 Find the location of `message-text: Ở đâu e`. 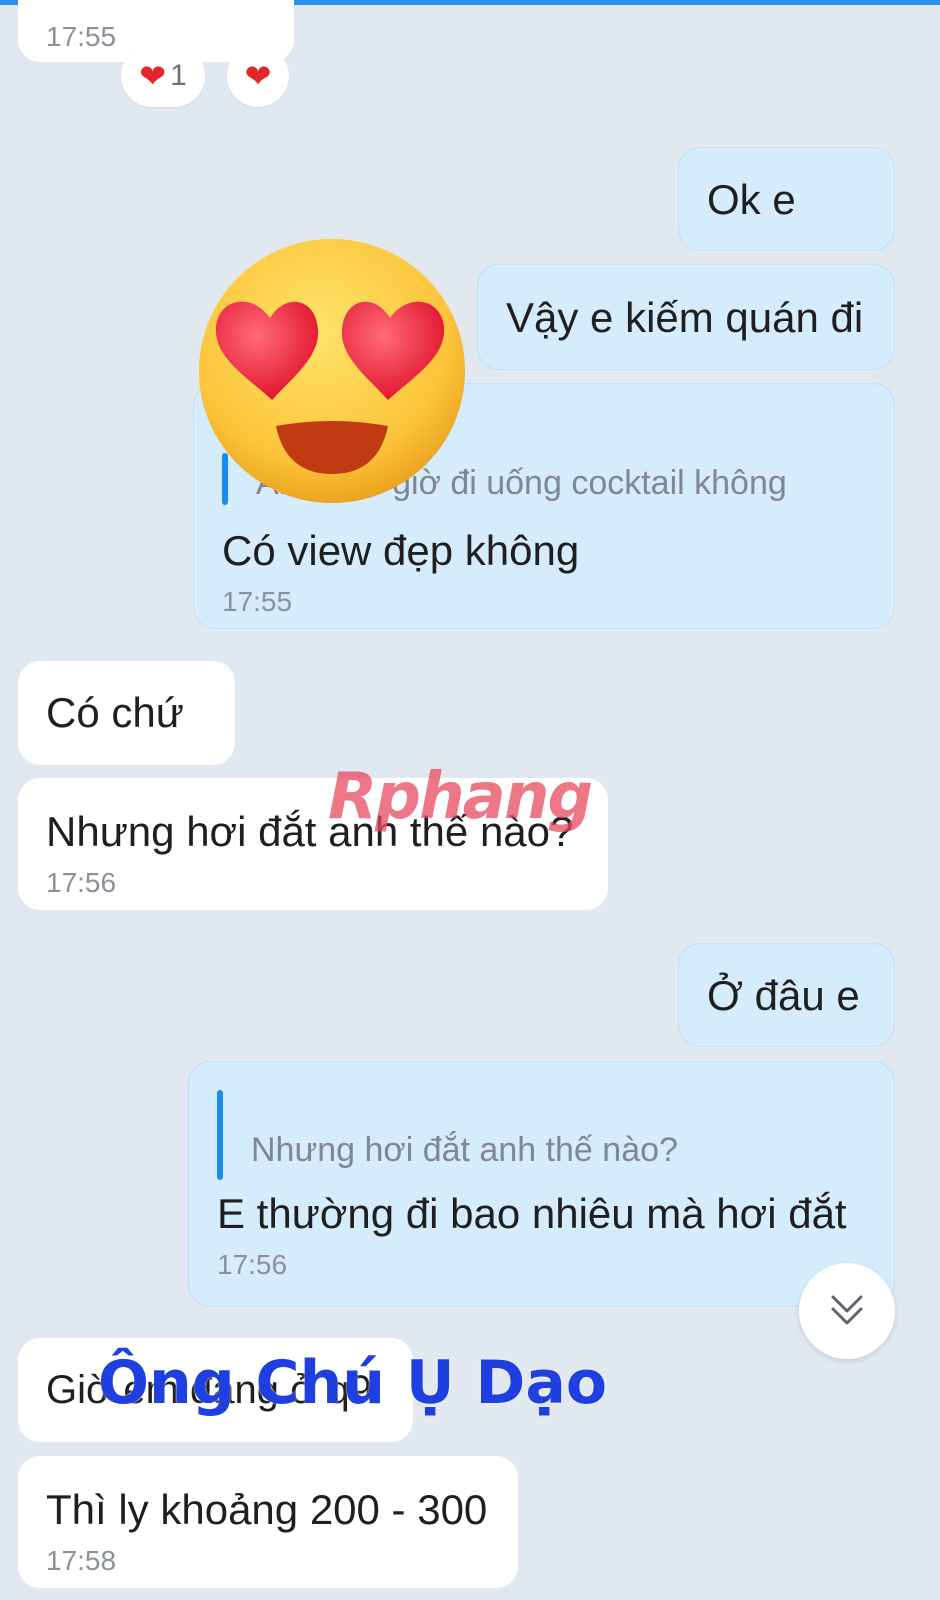

message-text: Ở đâu e is located at coordinates (783, 995).